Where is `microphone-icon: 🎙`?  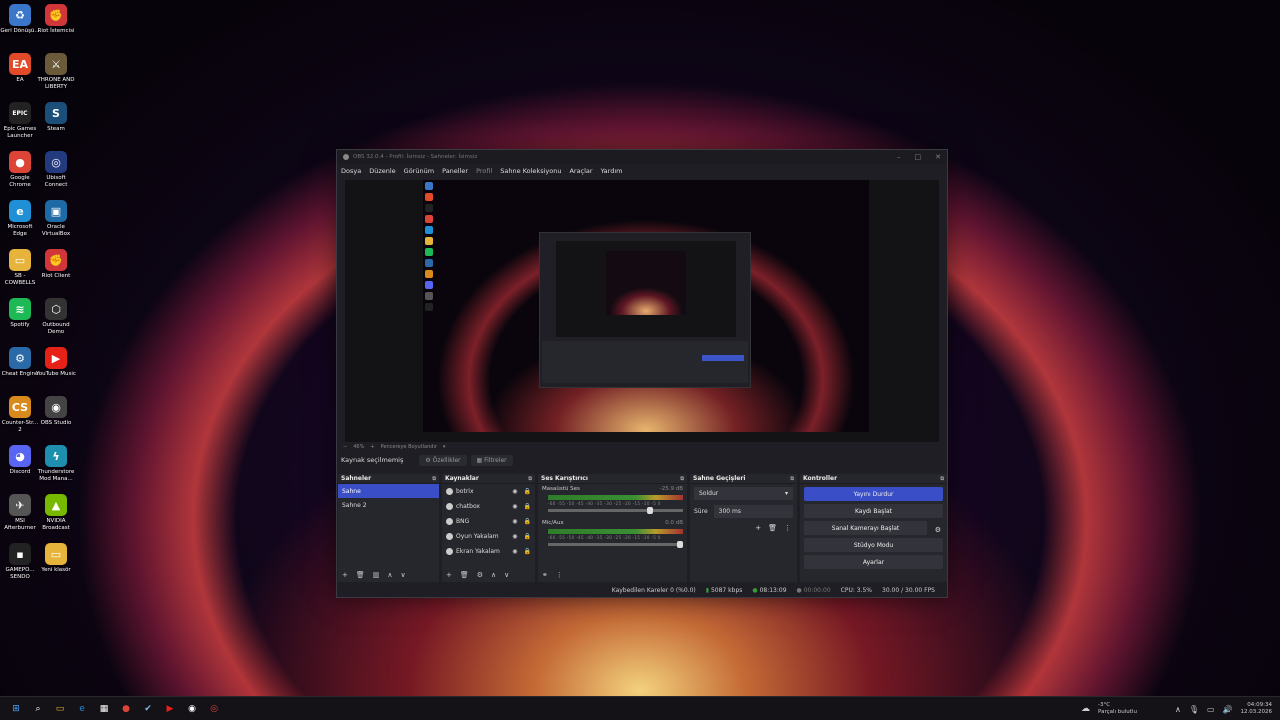 microphone-icon: 🎙 is located at coordinates (1194, 709).